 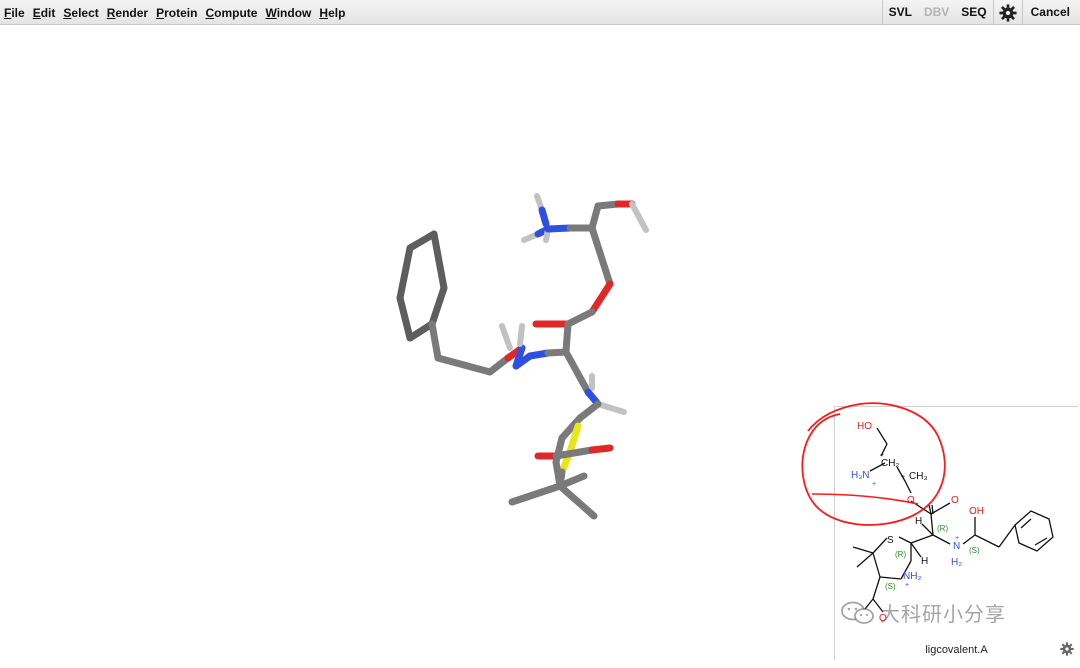 What do you see at coordinates (912, 576) in the screenshot?
I see `atom-nh2-ring: NH₂` at bounding box center [912, 576].